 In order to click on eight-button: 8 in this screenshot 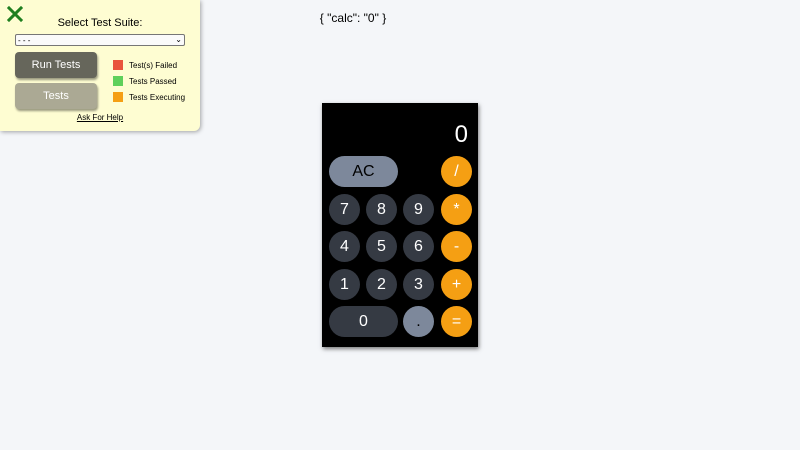, I will do `click(381, 209)`.